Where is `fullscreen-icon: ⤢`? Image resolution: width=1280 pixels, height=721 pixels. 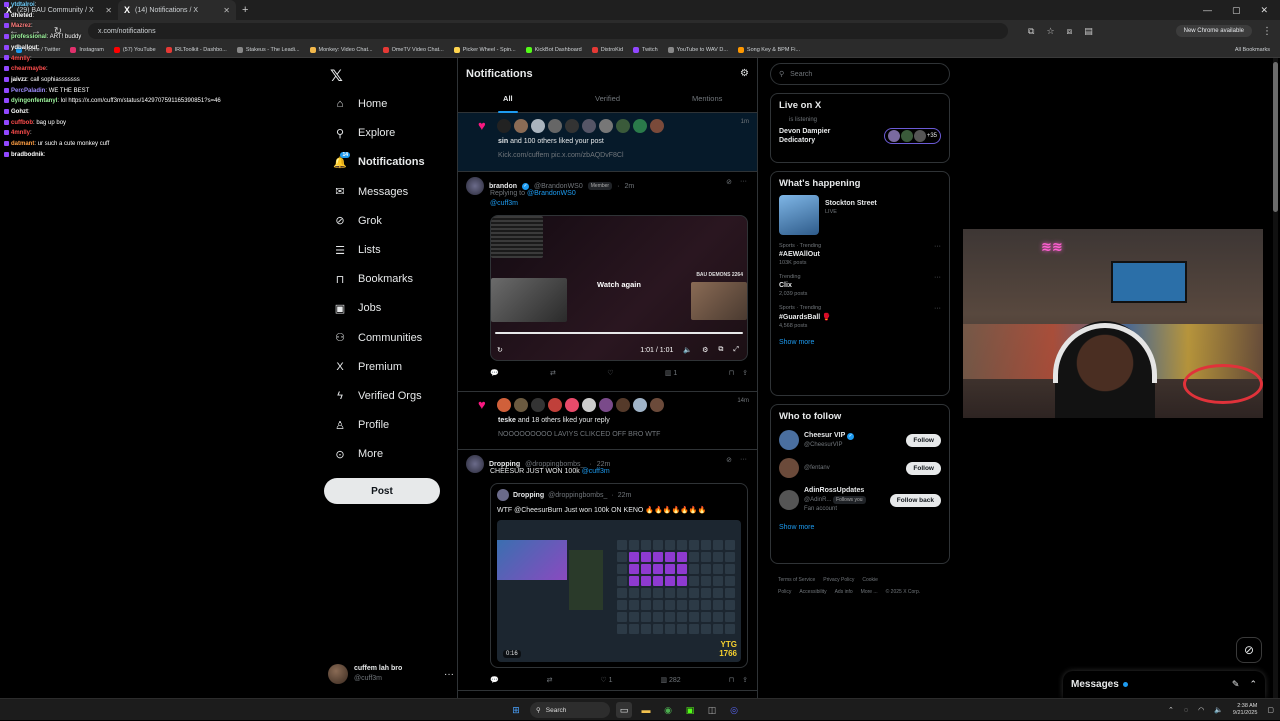
fullscreen-icon: ⤢ is located at coordinates (736, 350).